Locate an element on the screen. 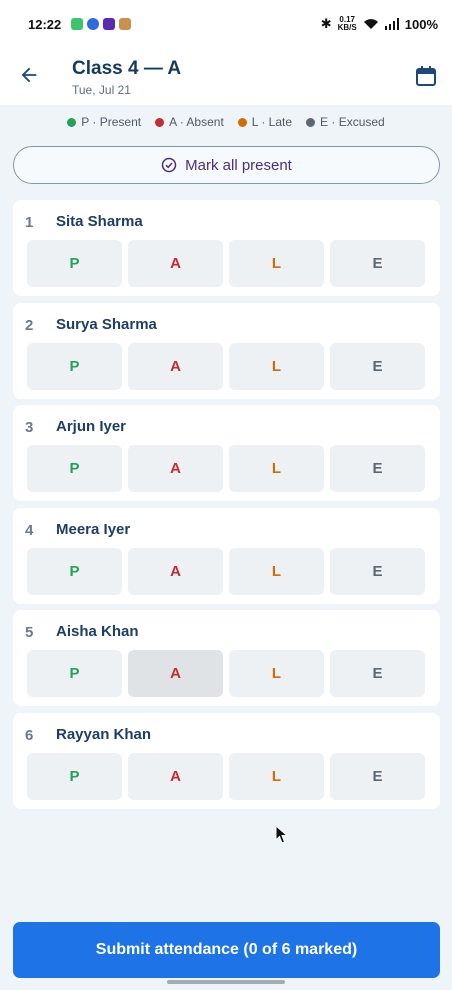 Image resolution: width=452 pixels, height=990 pixels. bluetooth-icon: ✱ is located at coordinates (326, 23).